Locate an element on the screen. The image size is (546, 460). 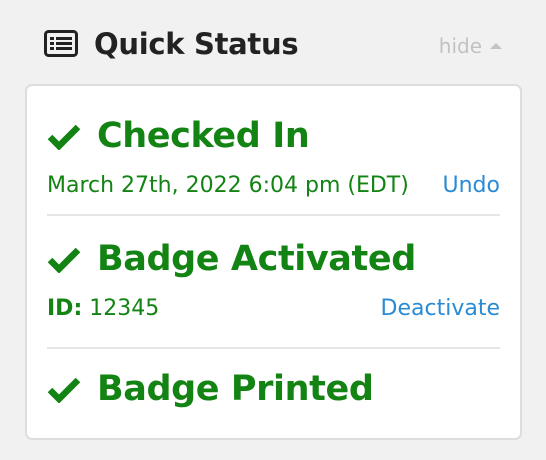
status-detail: March 27th, 2022 6:04 pm (EDT) Undo is located at coordinates (273, 185).